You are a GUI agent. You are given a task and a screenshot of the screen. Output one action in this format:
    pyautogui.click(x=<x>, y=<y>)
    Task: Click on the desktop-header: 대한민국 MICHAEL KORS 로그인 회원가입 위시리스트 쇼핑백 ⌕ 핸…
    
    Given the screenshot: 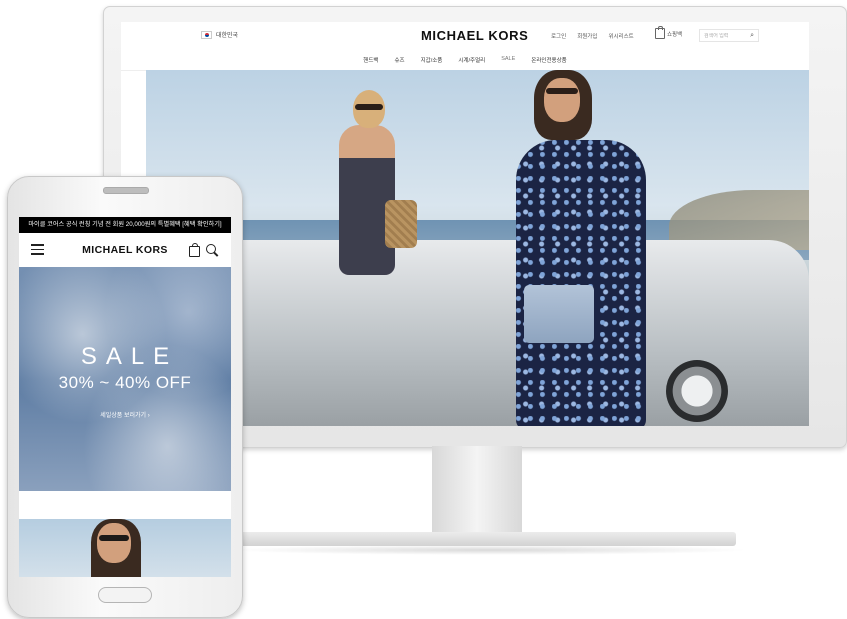 What is the action you would take?
    pyautogui.click(x=465, y=46)
    